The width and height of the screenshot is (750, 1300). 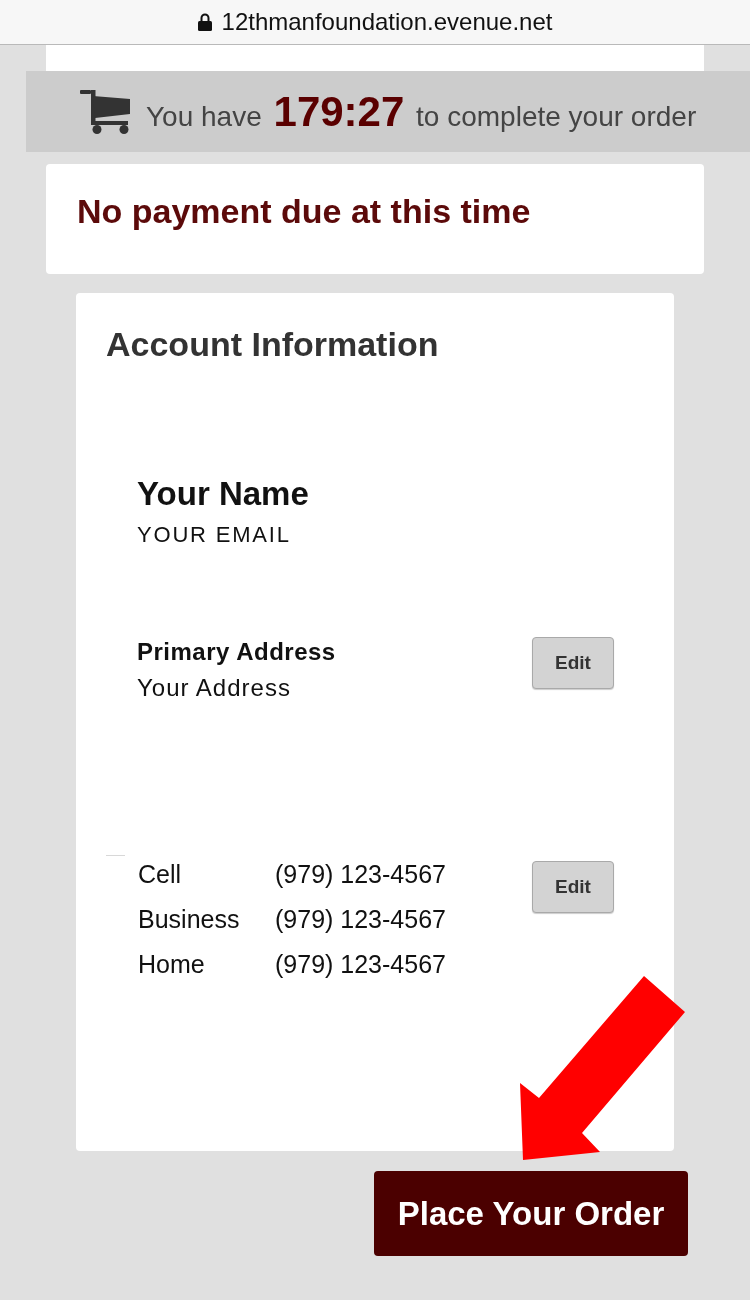 I want to click on payment-message: No payment due at this time, so click(x=304, y=211).